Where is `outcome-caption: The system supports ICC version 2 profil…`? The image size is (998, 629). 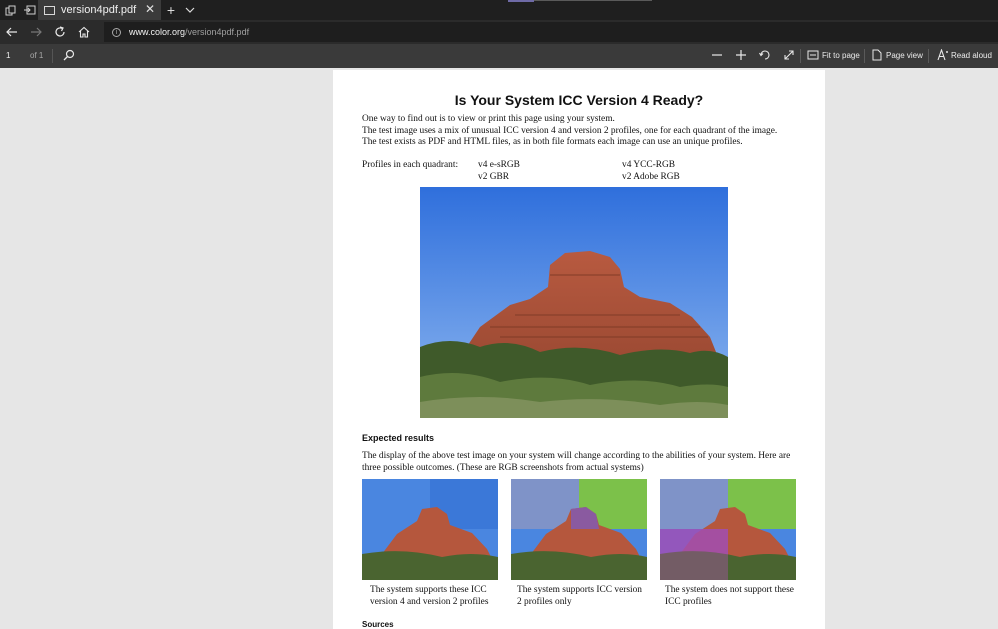
outcome-caption: The system supports ICC version 2 profil… is located at coordinates (579, 596).